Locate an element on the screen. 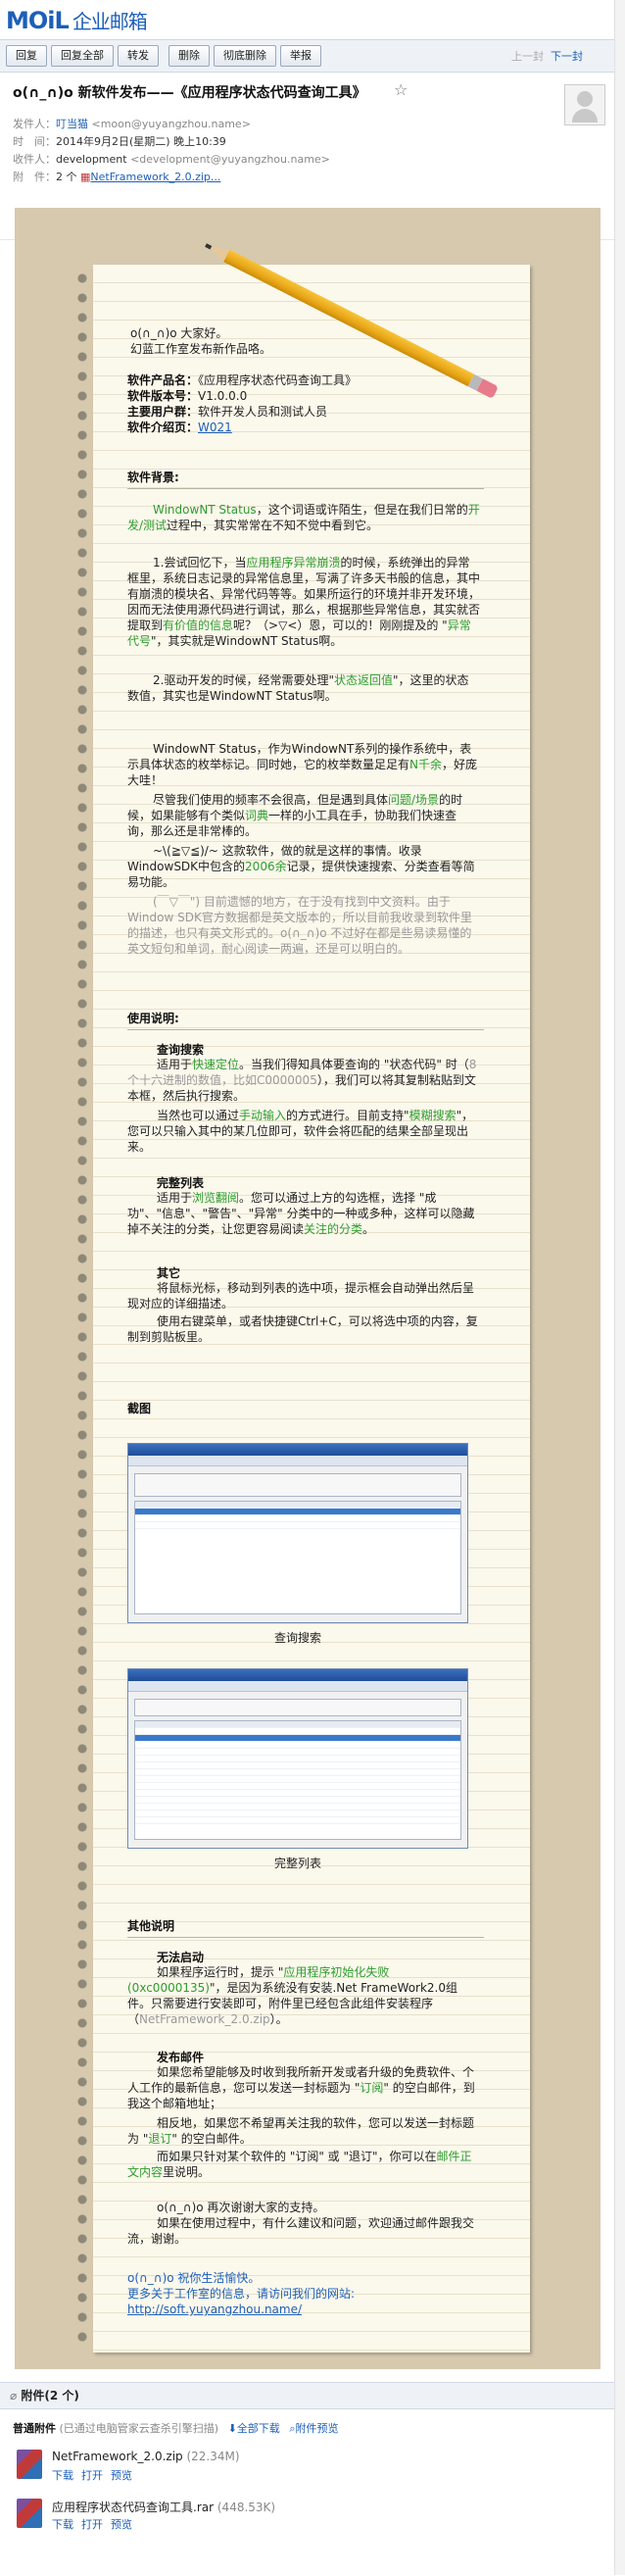 This screenshot has width=625, height=2576. screenshot-search-caption: 查询搜索 is located at coordinates (297, 1638).